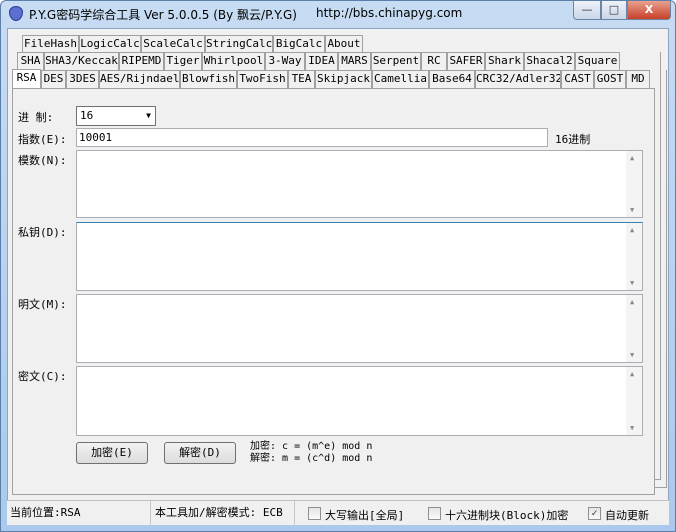 Image resolution: width=676 pixels, height=532 pixels. What do you see at coordinates (614, 10) in the screenshot?
I see `maximize-button: □` at bounding box center [614, 10].